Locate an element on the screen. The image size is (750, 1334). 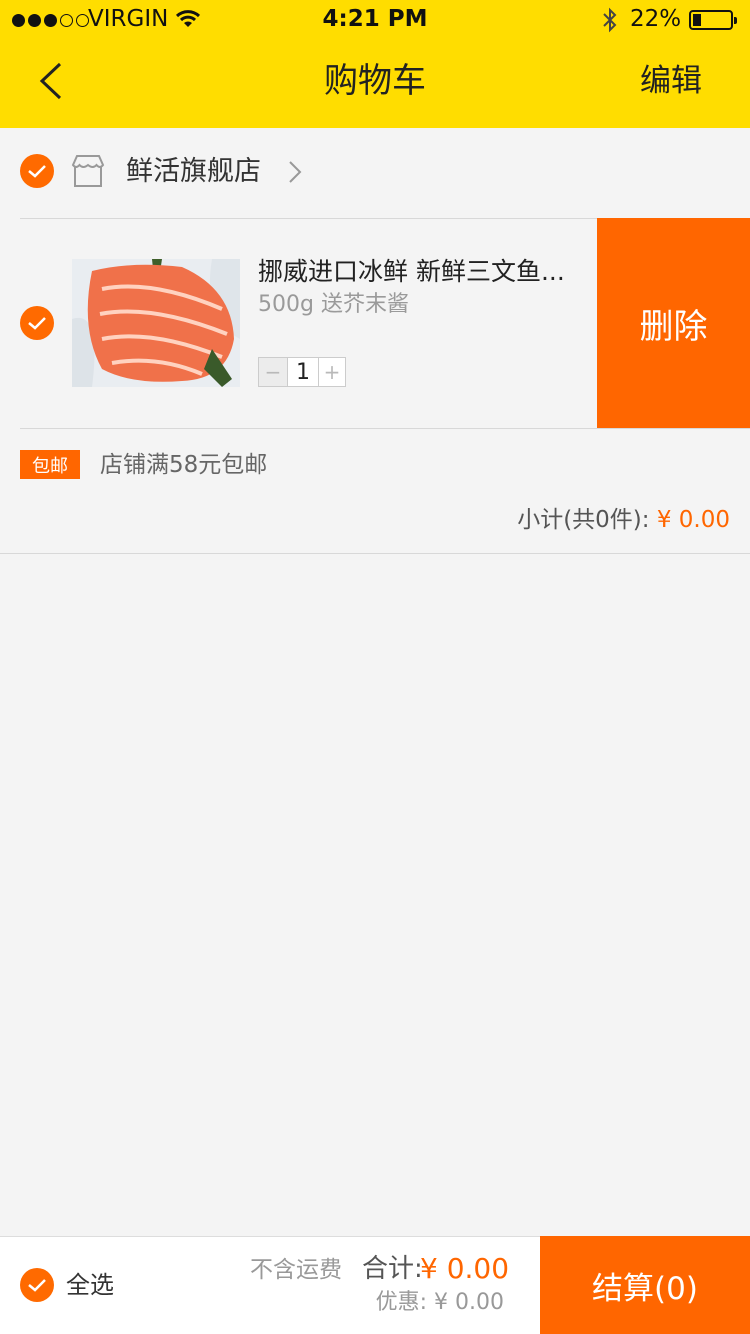
increase-quantity-button: + is located at coordinates (332, 372).